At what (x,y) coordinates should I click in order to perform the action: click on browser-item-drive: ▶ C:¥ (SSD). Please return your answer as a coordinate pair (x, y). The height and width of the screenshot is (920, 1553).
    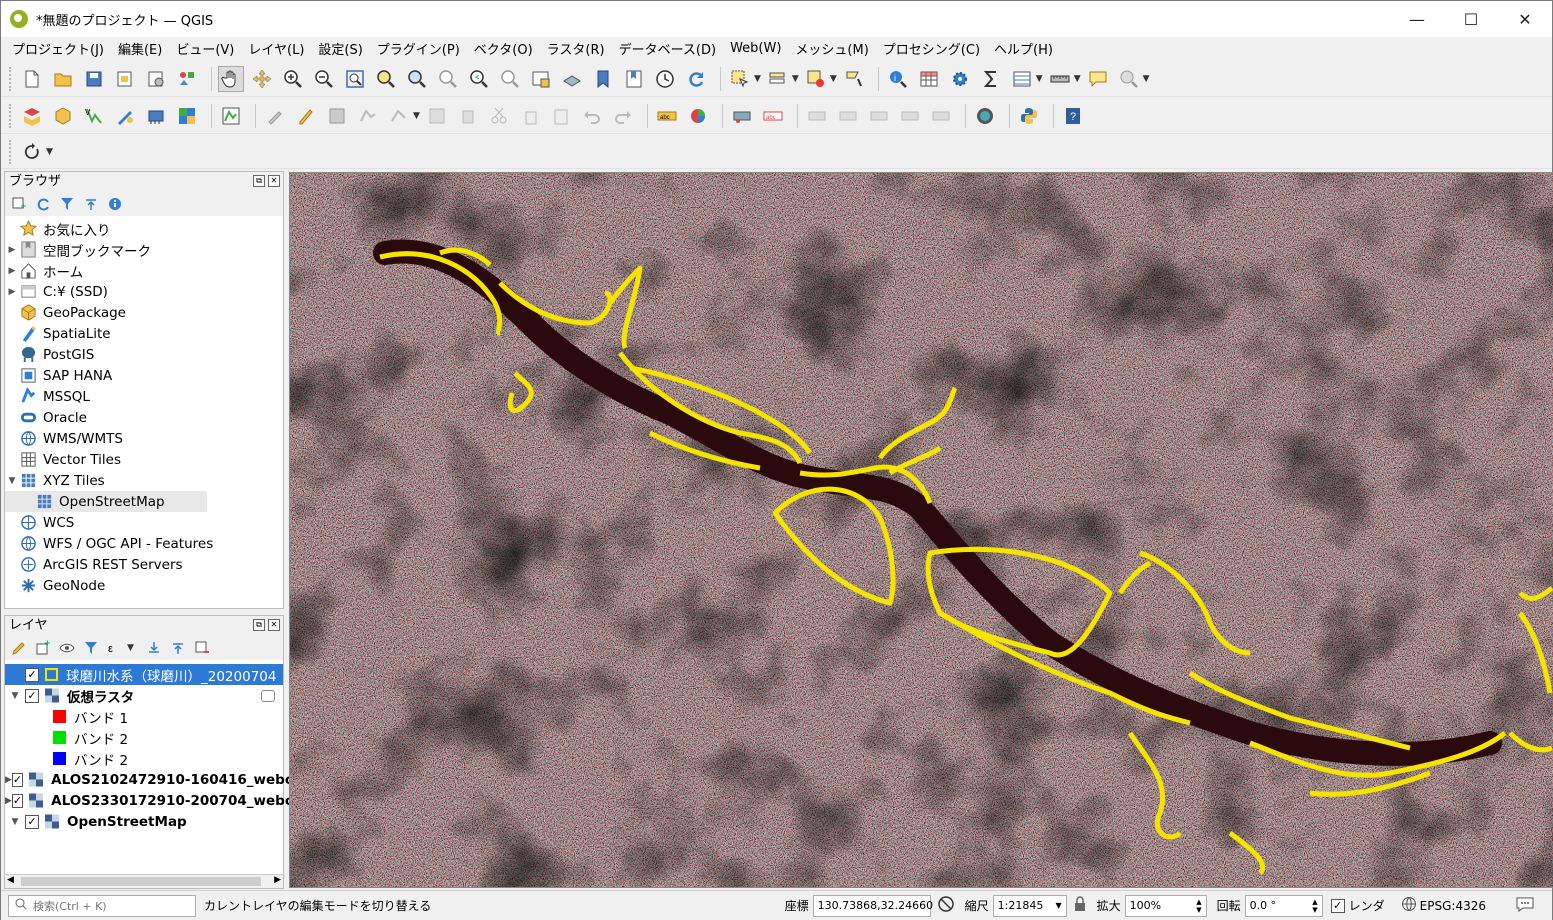
    Looking at the image, I should click on (144, 291).